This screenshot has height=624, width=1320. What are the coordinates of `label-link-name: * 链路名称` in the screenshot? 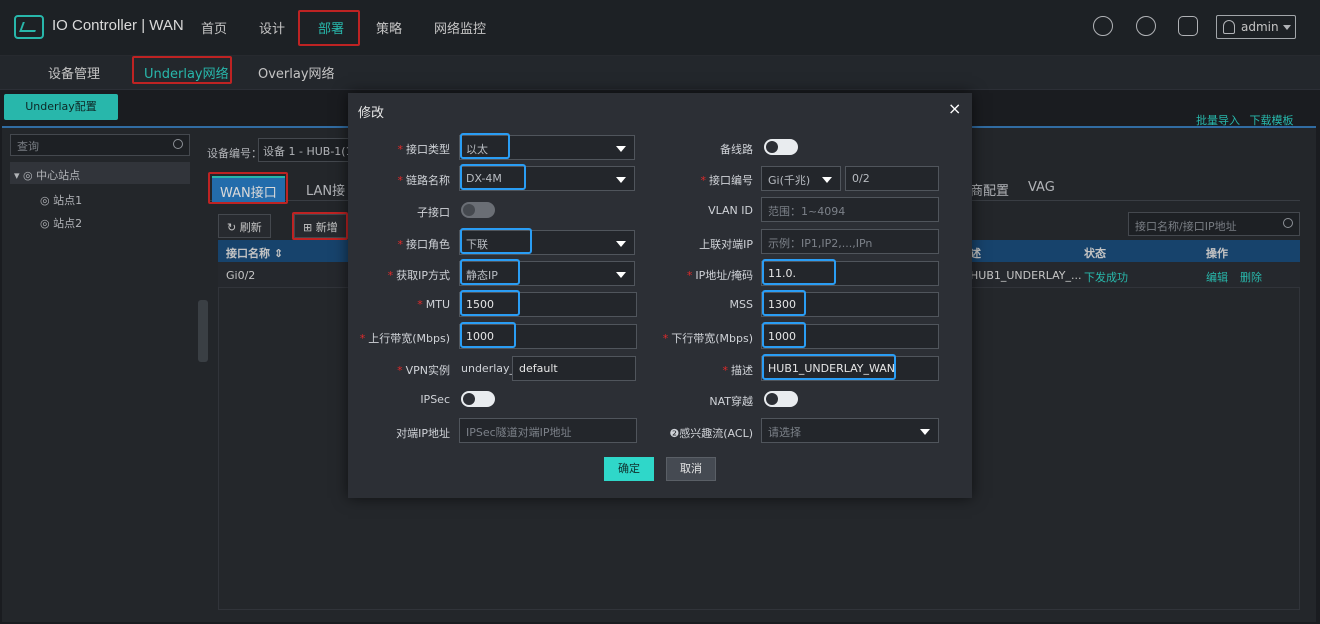 It's located at (424, 180).